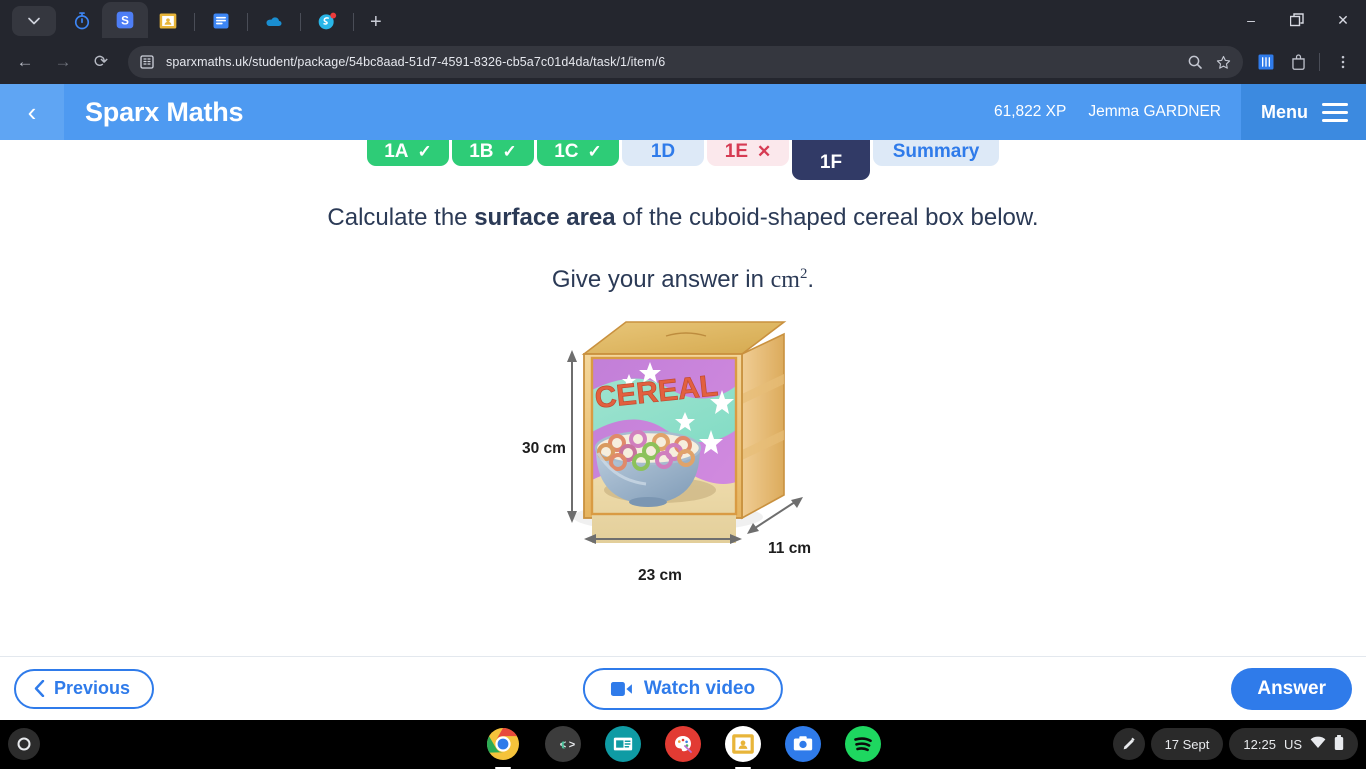 The image size is (1366, 769). I want to click on launcher-circle-icon, so click(24, 744).